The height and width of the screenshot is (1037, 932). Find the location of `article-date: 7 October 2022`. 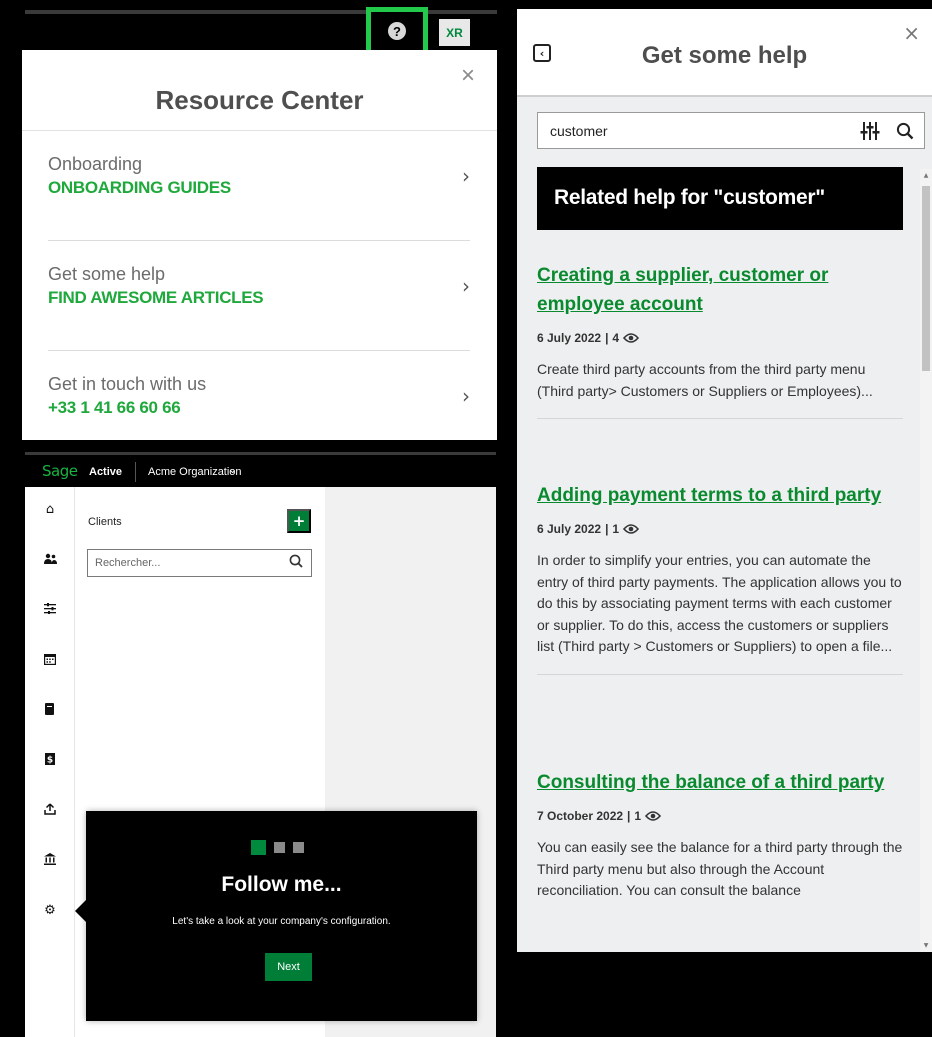

article-date: 7 October 2022 is located at coordinates (580, 816).